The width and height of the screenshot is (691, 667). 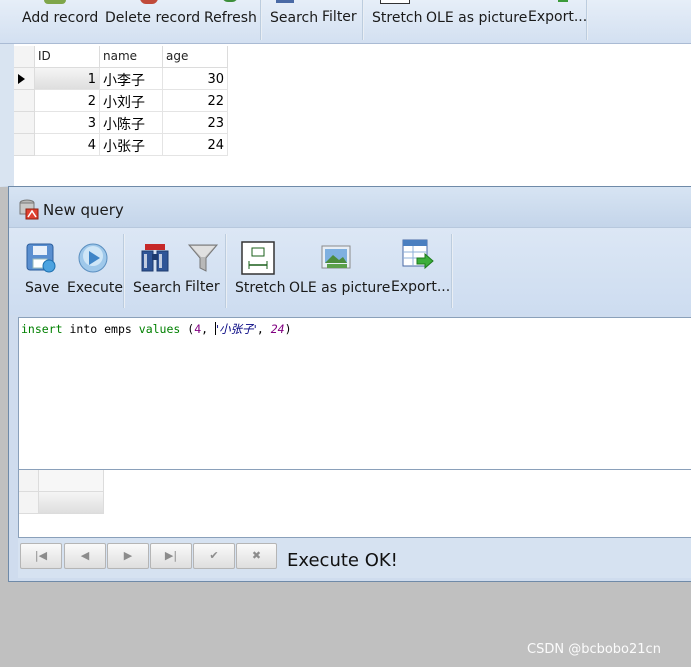 What do you see at coordinates (285, 1) in the screenshot?
I see `search-icon` at bounding box center [285, 1].